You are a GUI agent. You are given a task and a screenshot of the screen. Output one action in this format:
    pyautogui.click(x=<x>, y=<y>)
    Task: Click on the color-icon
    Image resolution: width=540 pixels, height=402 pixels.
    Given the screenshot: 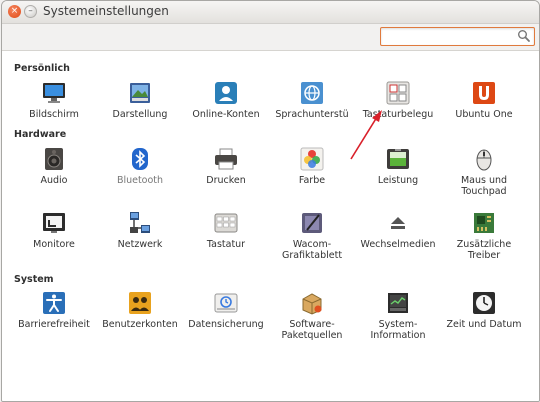 What is the action you would take?
    pyautogui.click(x=312, y=159)
    